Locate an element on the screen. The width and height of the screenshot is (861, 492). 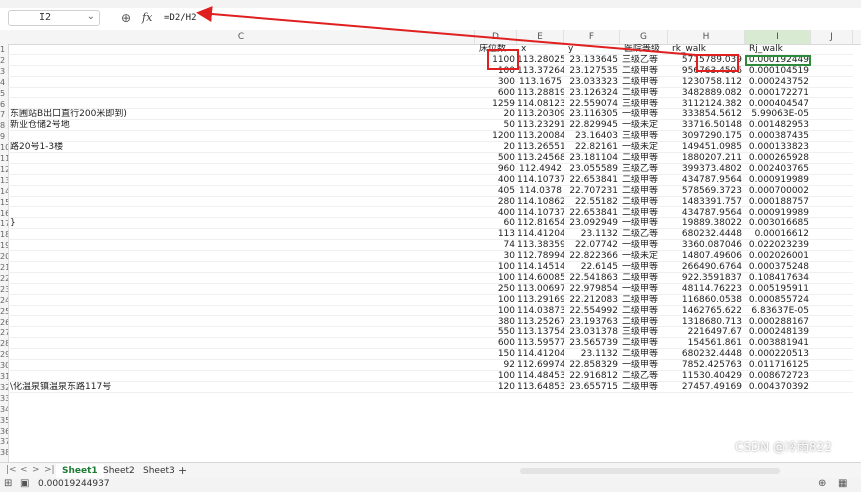
table-cell: 114.08123 is located at coordinates (540, 104).